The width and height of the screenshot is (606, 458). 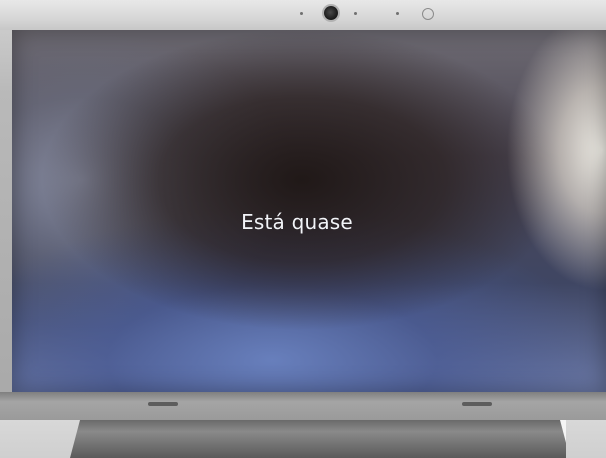 I want to click on bezel-chin, so click(x=303, y=406).